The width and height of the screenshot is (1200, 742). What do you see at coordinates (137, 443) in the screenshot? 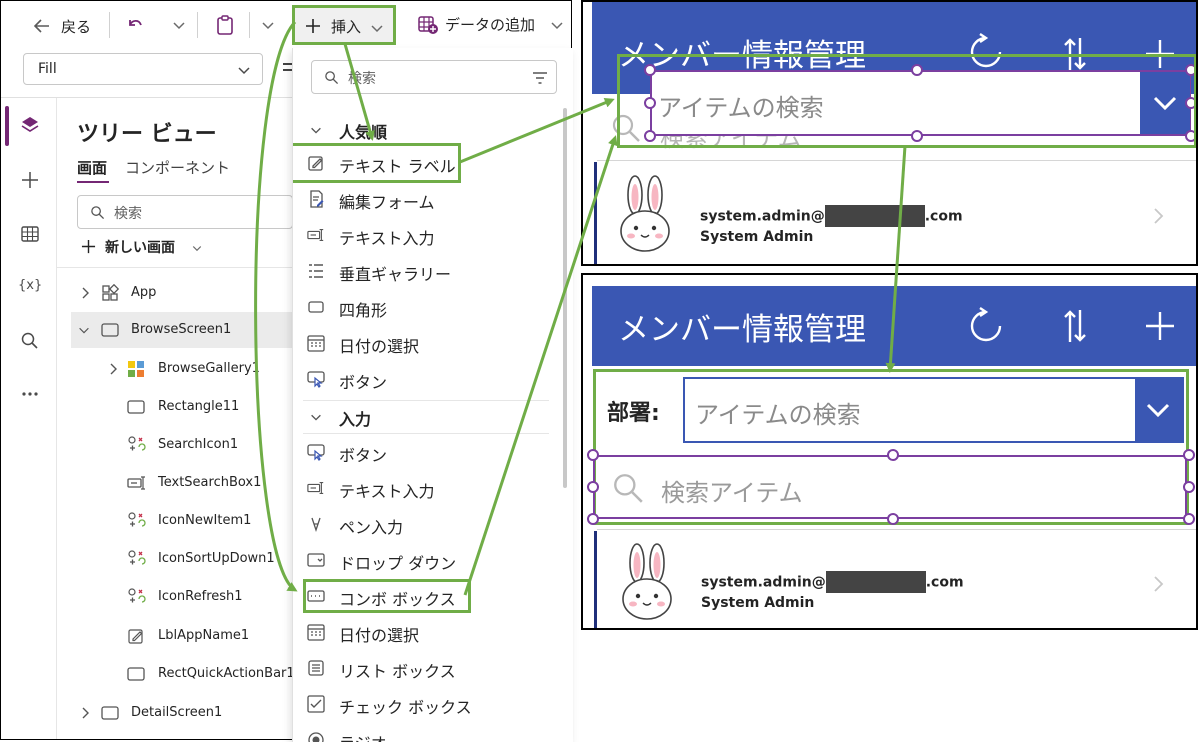
I see `icon-control-icon` at bounding box center [137, 443].